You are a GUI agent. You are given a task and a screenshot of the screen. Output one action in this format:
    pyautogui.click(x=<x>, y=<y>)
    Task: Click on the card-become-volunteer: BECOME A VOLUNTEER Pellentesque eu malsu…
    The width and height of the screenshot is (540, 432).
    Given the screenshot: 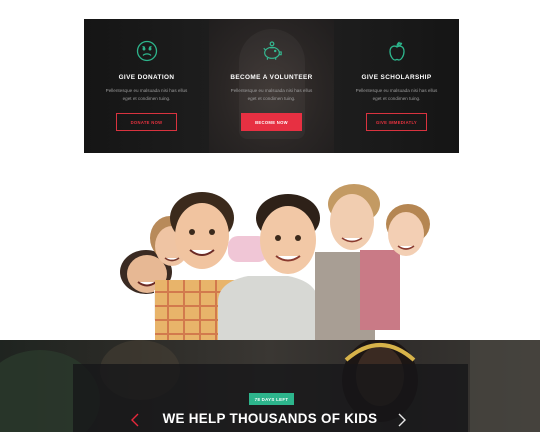 What is the action you would take?
    pyautogui.click(x=271, y=86)
    